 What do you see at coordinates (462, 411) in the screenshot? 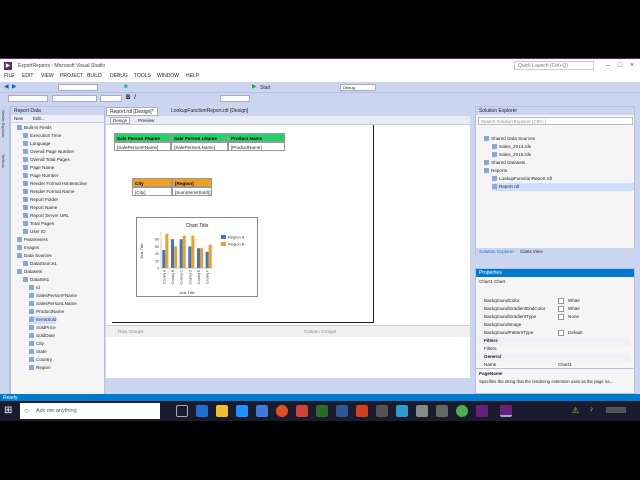
I see `chrome-icon` at bounding box center [462, 411].